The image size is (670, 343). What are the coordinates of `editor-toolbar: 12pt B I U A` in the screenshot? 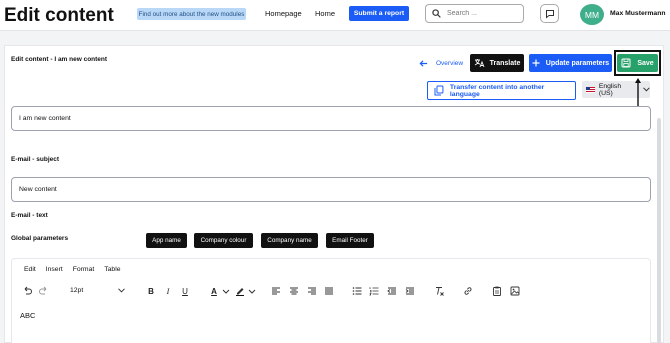 It's located at (331, 291).